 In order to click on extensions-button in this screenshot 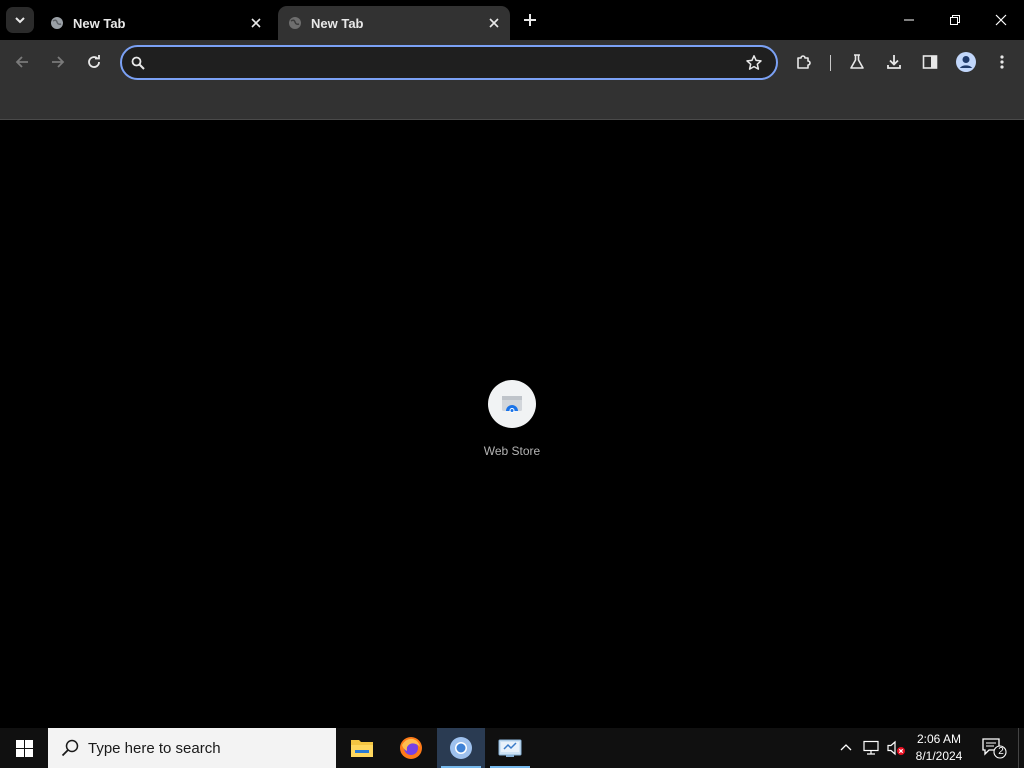, I will do `click(804, 62)`.